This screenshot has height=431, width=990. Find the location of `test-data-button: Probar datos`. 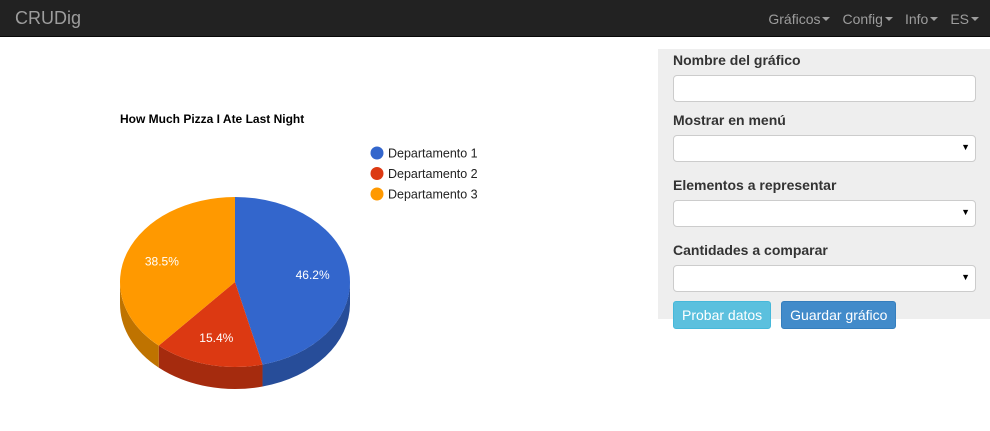

test-data-button: Probar datos is located at coordinates (722, 315).